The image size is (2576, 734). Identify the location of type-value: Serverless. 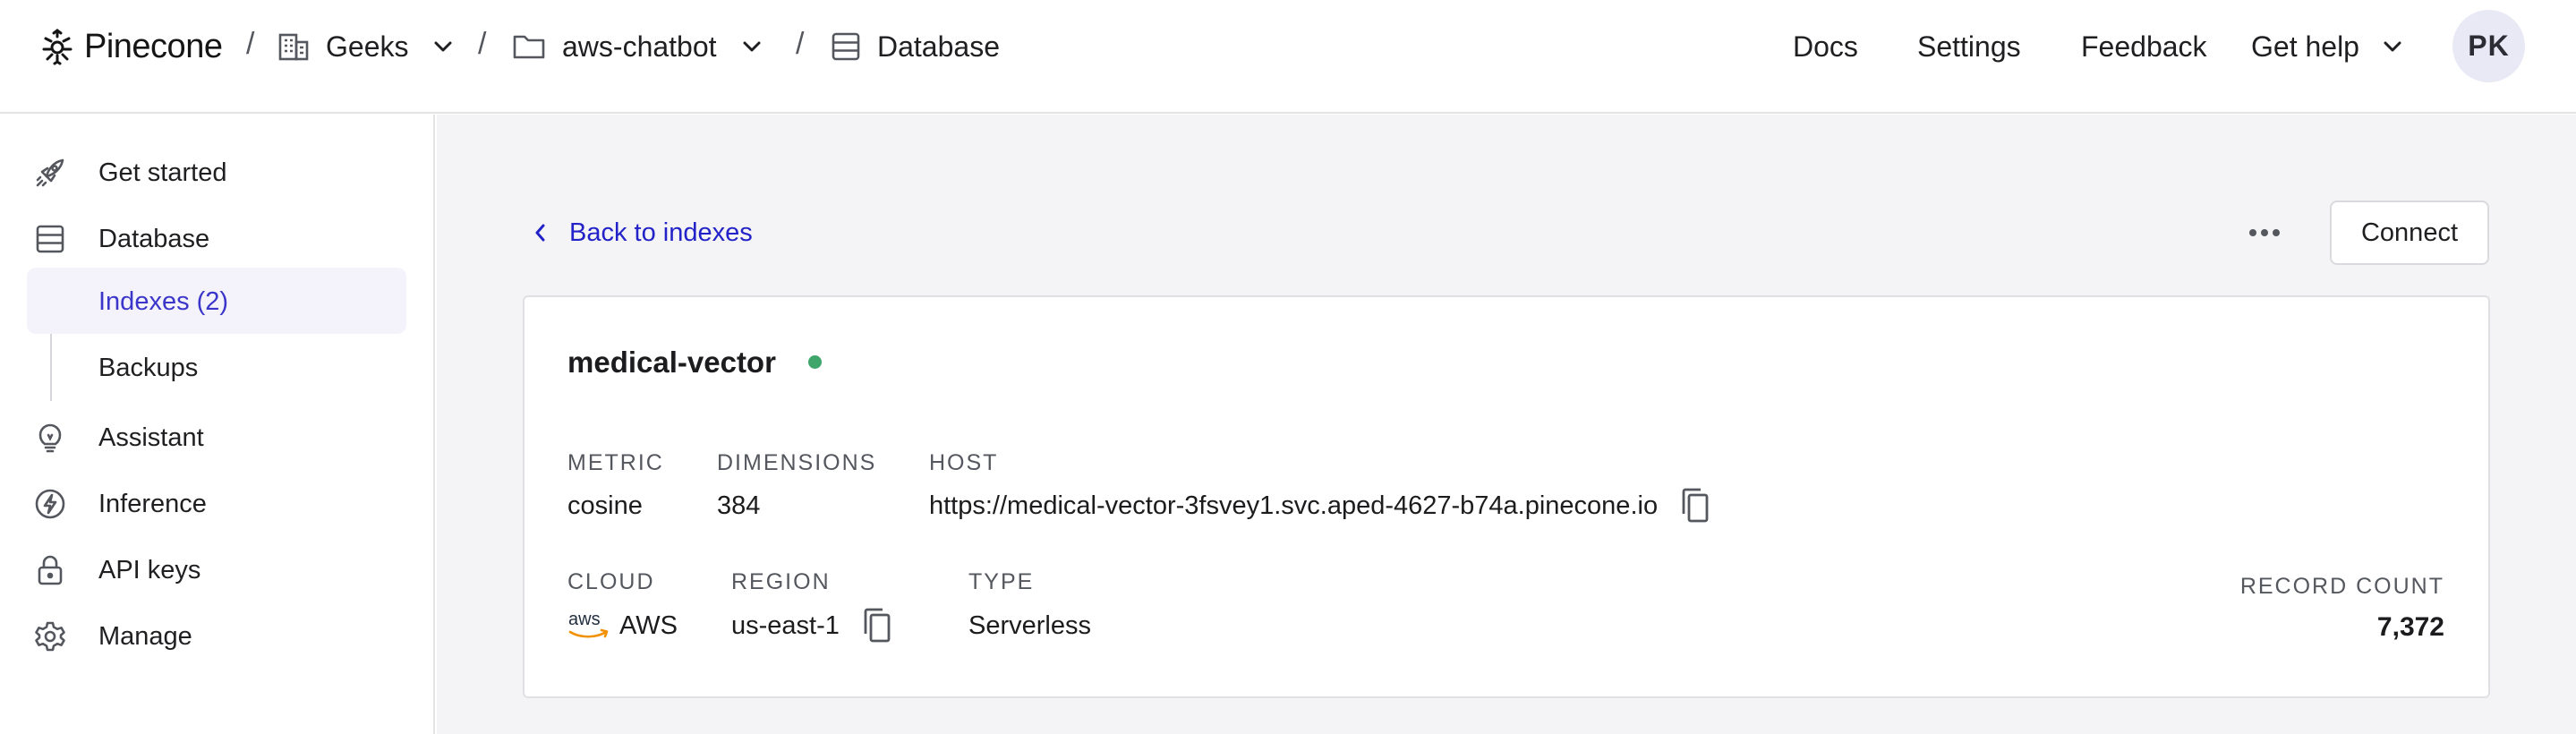
(1029, 625).